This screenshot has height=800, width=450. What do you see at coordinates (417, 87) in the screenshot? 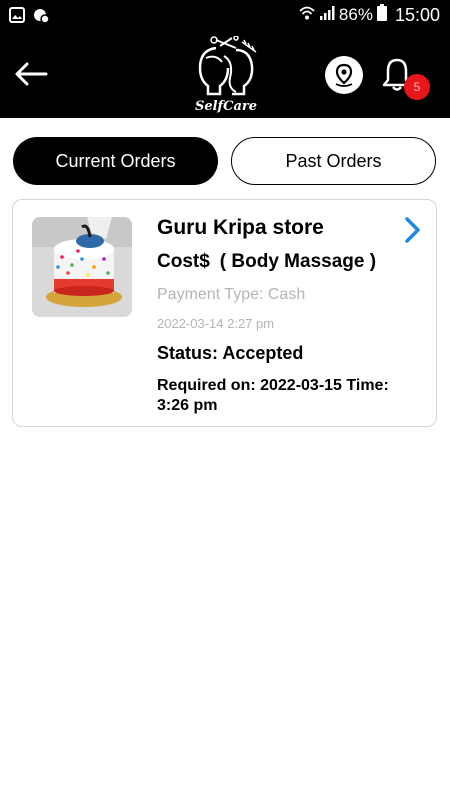
I see `notification-count-badge: 5` at bounding box center [417, 87].